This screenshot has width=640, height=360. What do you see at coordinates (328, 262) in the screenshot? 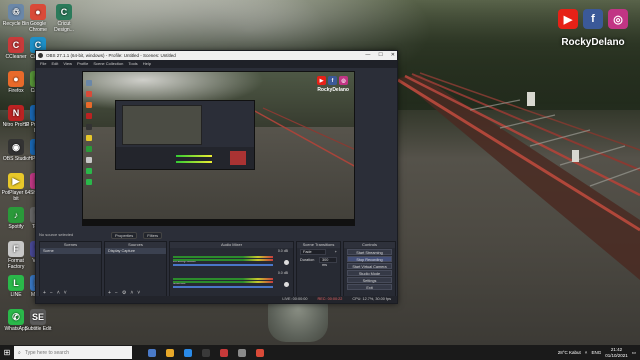
I see `duration-field: 300 ms` at bounding box center [328, 262].